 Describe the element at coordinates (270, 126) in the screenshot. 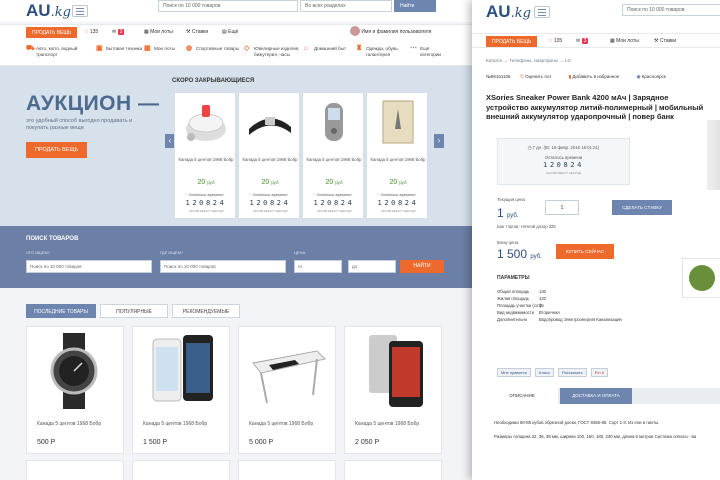

I see `belt-icon` at that location.